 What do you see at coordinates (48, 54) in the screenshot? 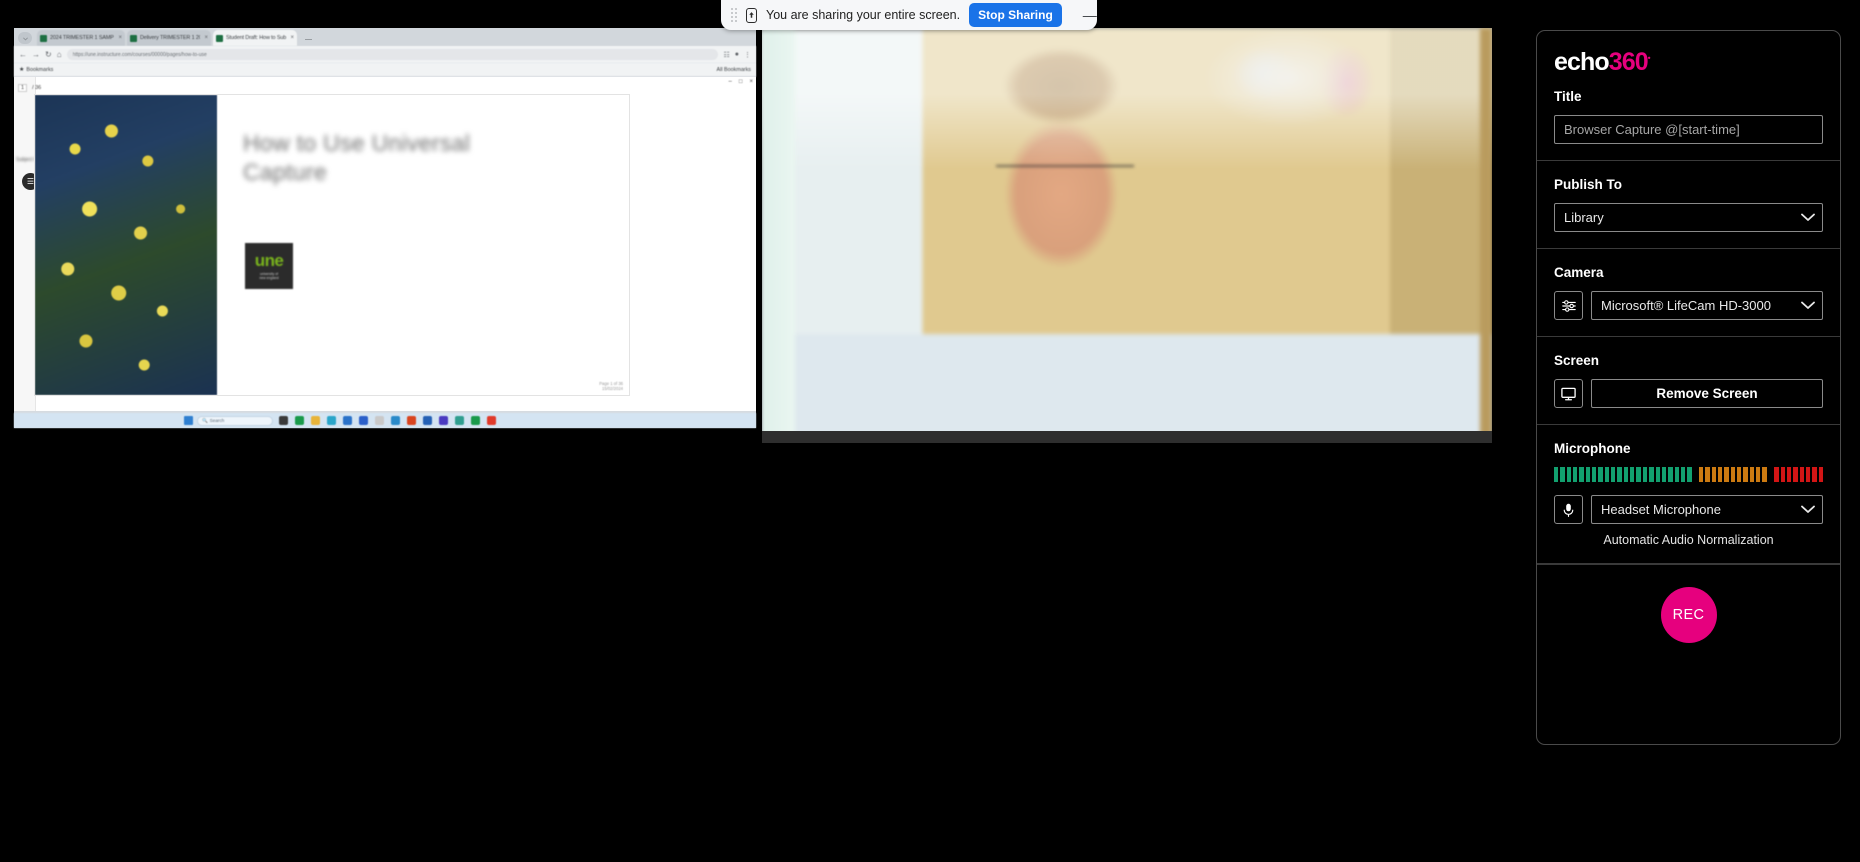
I see `reload-icon: ↻` at bounding box center [48, 54].